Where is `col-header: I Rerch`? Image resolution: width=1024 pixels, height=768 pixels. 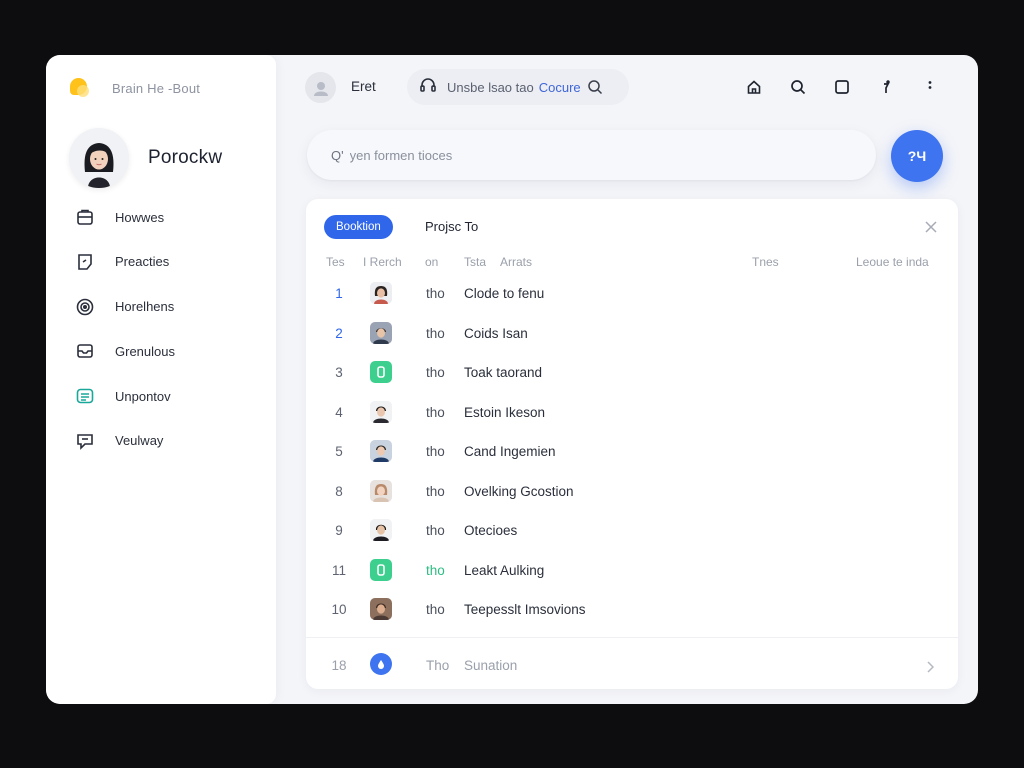
col-header: I Rerch is located at coordinates (382, 262).